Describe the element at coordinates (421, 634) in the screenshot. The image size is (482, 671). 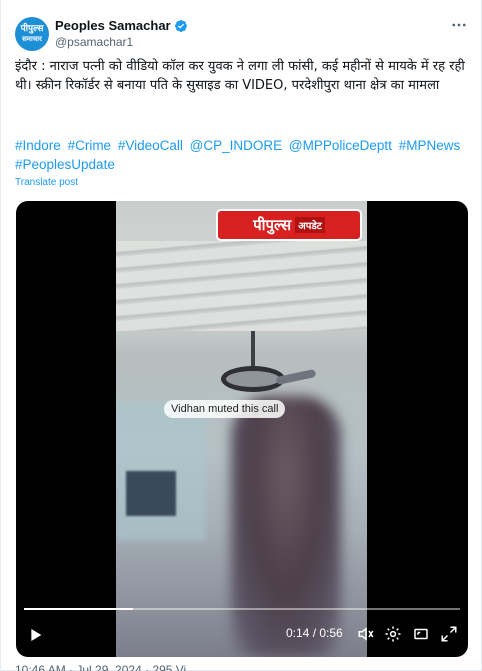
I see `fullscreen-icon` at that location.